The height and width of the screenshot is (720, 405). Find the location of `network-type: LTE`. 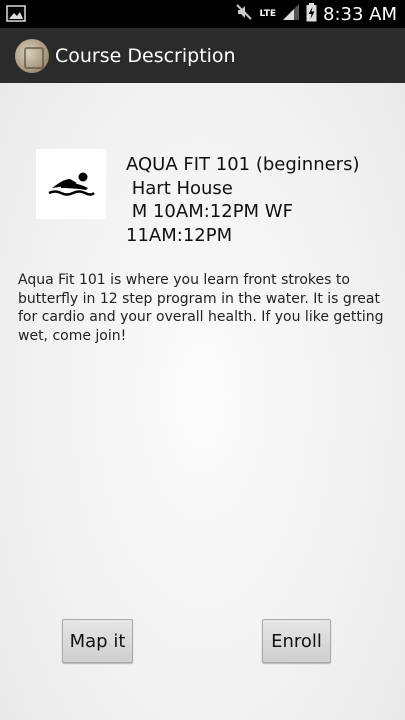

network-type: LTE is located at coordinates (267, 13).